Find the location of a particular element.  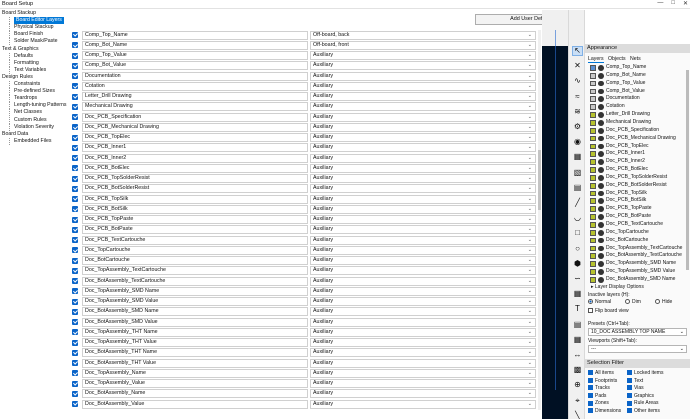

layer-name-field: Doc_TopAssembly_THT Name is located at coordinates (195, 332).